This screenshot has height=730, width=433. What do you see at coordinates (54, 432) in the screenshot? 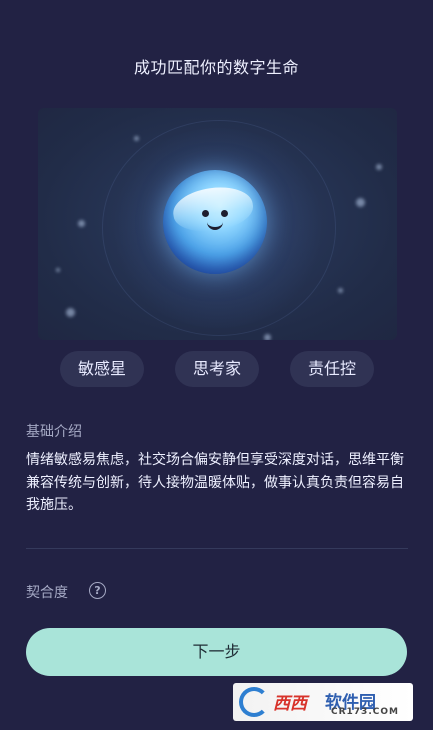
I see `intro-label: 基础介绍` at bounding box center [54, 432].